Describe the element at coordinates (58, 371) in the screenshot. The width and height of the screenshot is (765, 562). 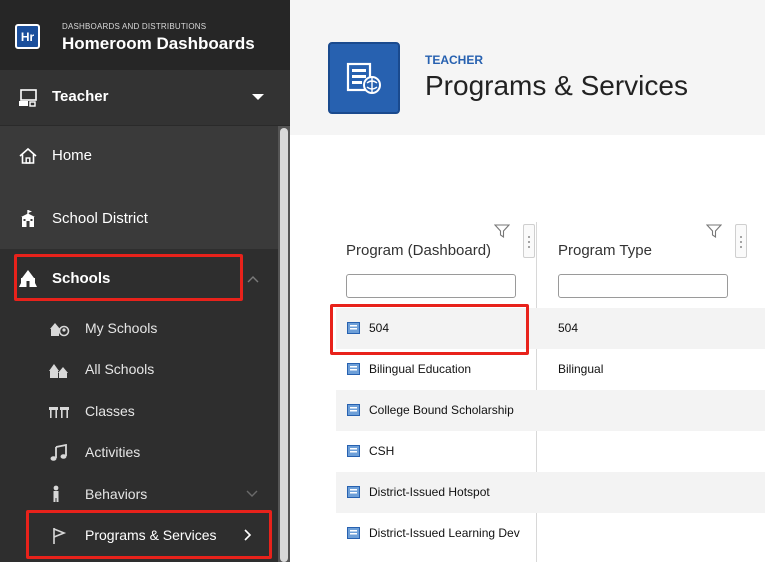
I see `all-schools-icon` at that location.